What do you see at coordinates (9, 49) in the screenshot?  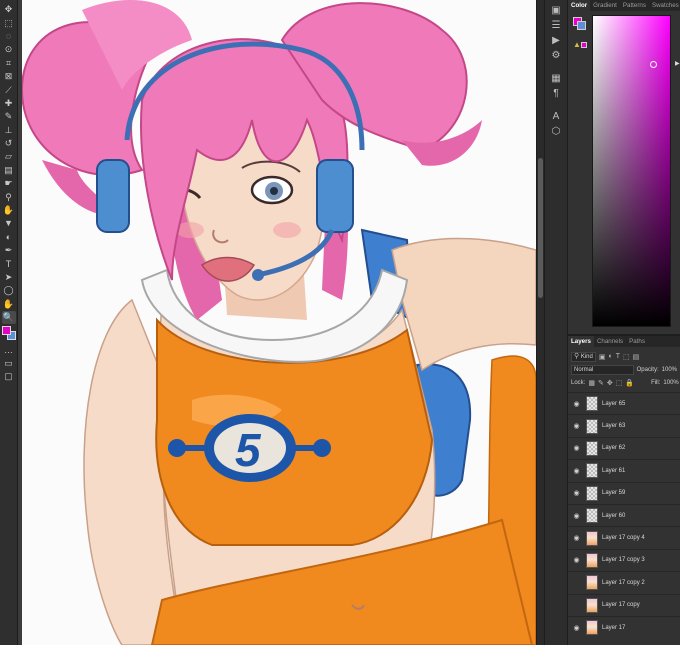 I see `quick-select-tool-icon: ⊙` at bounding box center [9, 49].